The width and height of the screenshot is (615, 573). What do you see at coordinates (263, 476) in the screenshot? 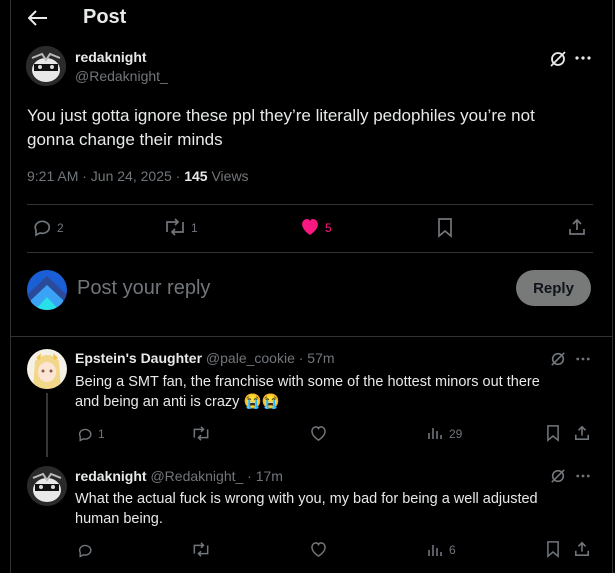
I see `reply-time: · 17m` at bounding box center [263, 476].